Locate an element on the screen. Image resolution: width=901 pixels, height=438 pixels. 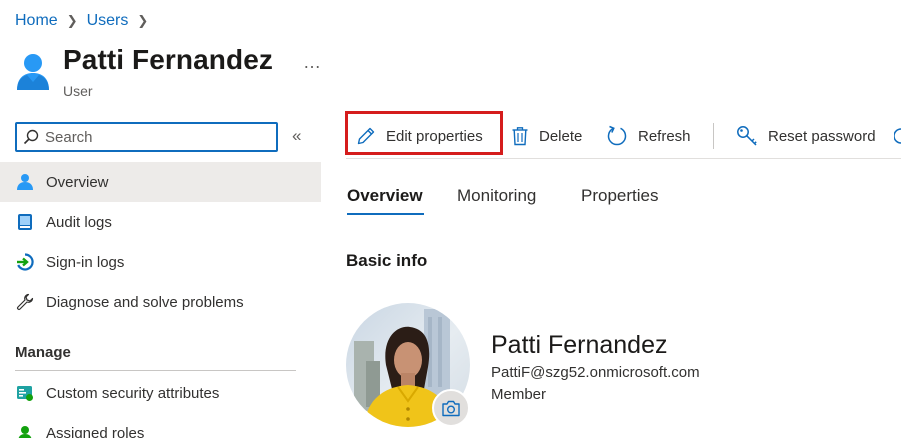
breadcrumb-users: Users is located at coordinates (108, 21).